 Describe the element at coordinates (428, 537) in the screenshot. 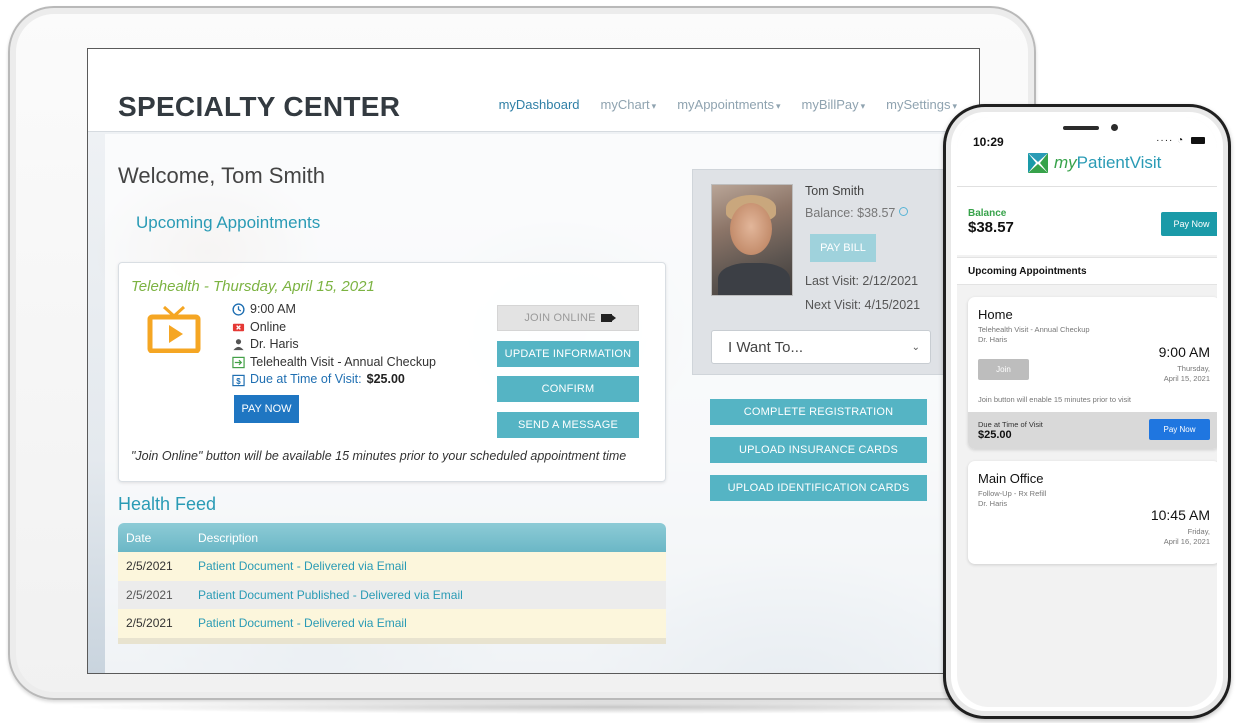

I see `column-header-description: Description` at that location.